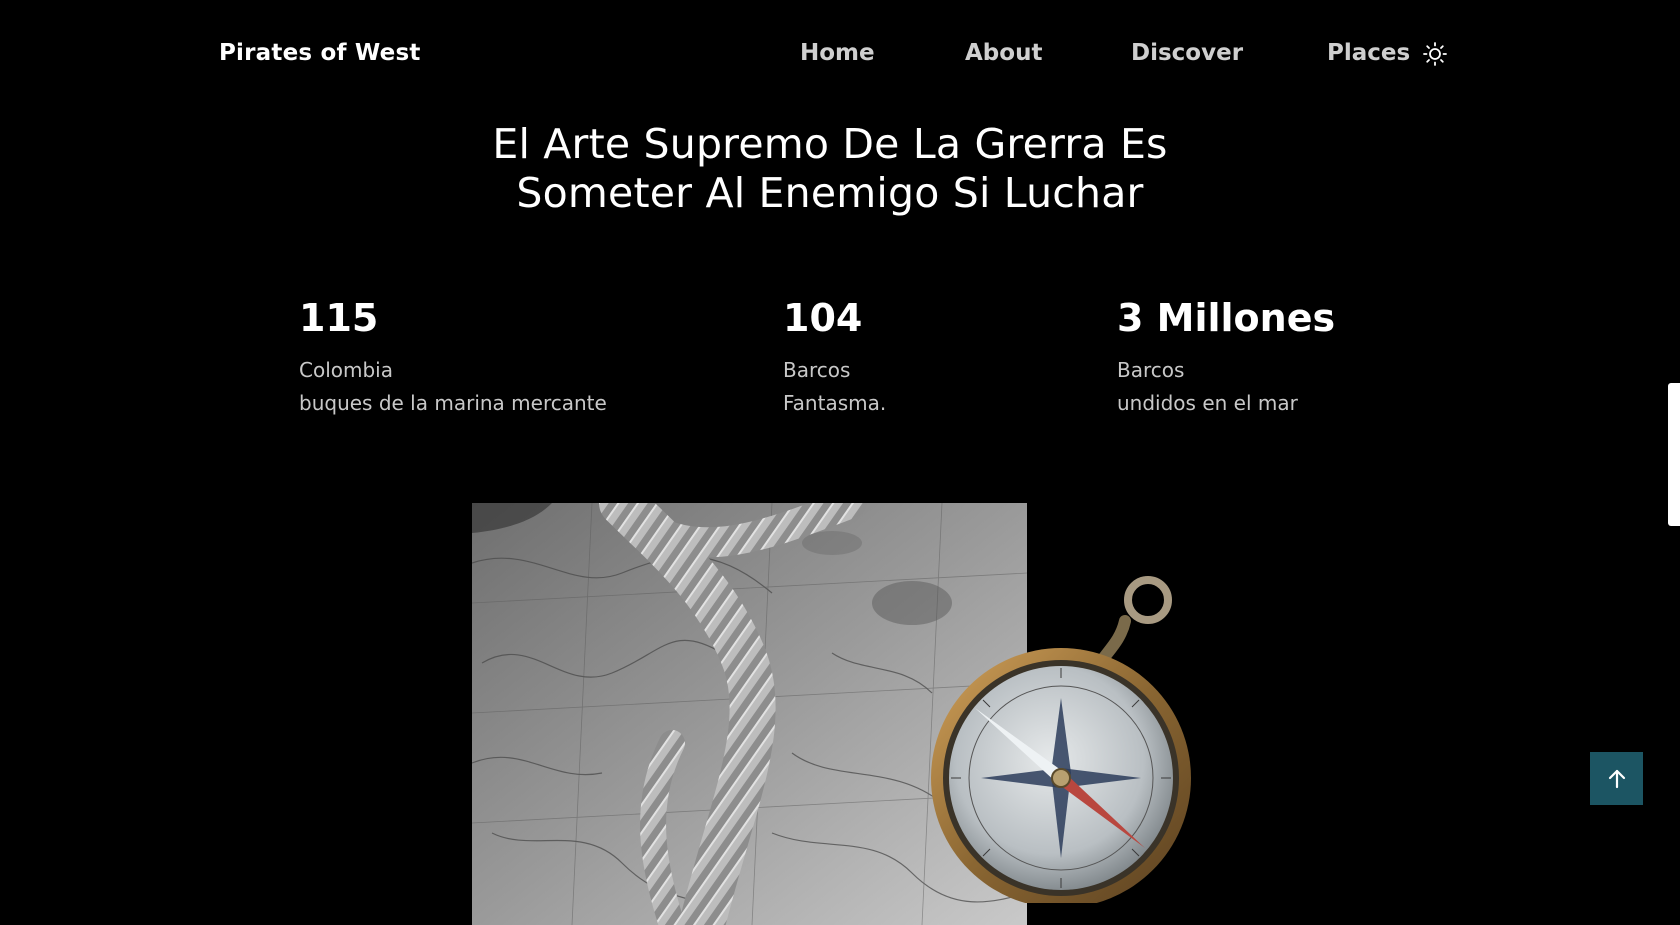  I want to click on sun-icon, so click(1435, 54).